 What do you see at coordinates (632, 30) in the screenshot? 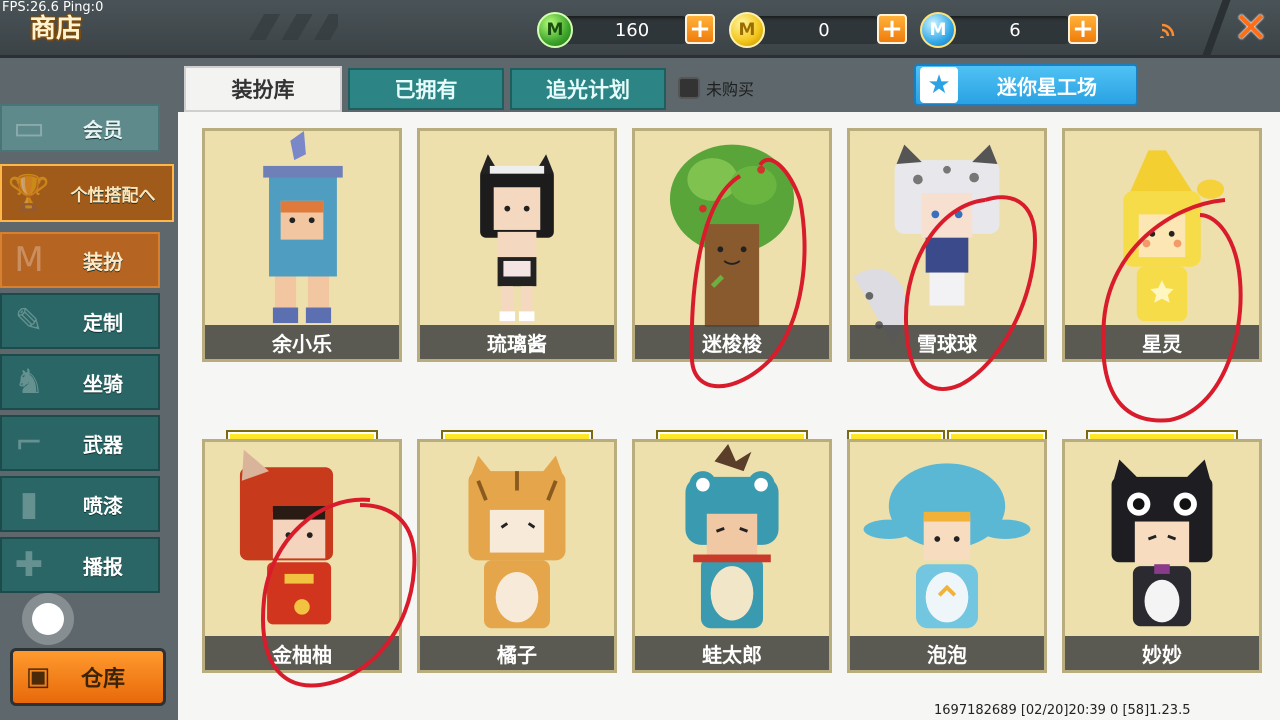
I see `gem-count: 160` at bounding box center [632, 30].